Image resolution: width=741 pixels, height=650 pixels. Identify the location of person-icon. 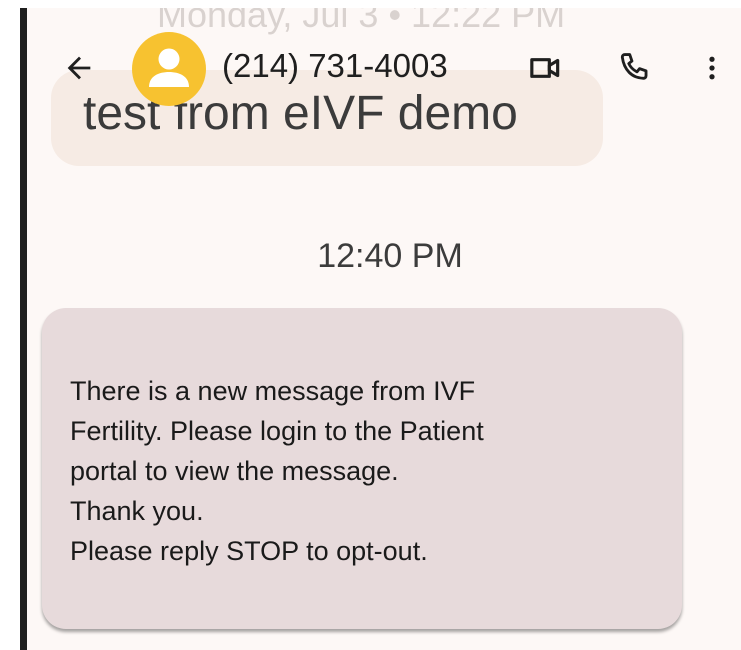
(169, 67).